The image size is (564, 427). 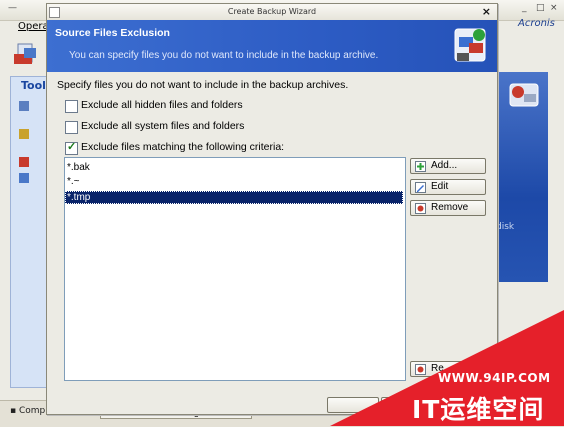 I want to click on remove-button-label: Remove, so click(x=450, y=207).